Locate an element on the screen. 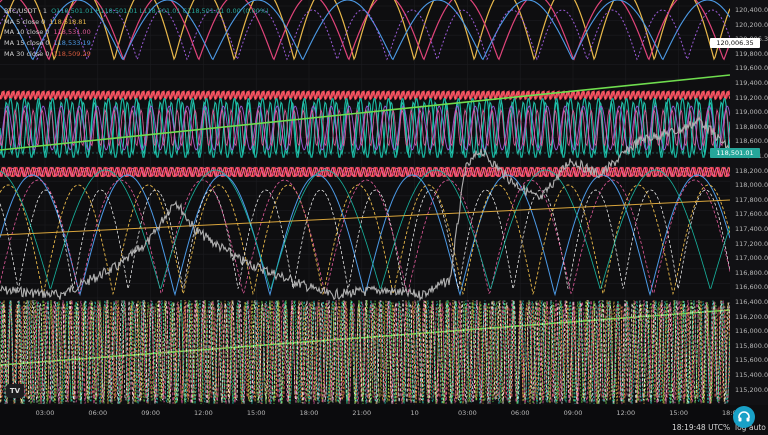 This screenshot has height=435, width=768. price-tick-label: 116,000.00 is located at coordinates (751, 331).